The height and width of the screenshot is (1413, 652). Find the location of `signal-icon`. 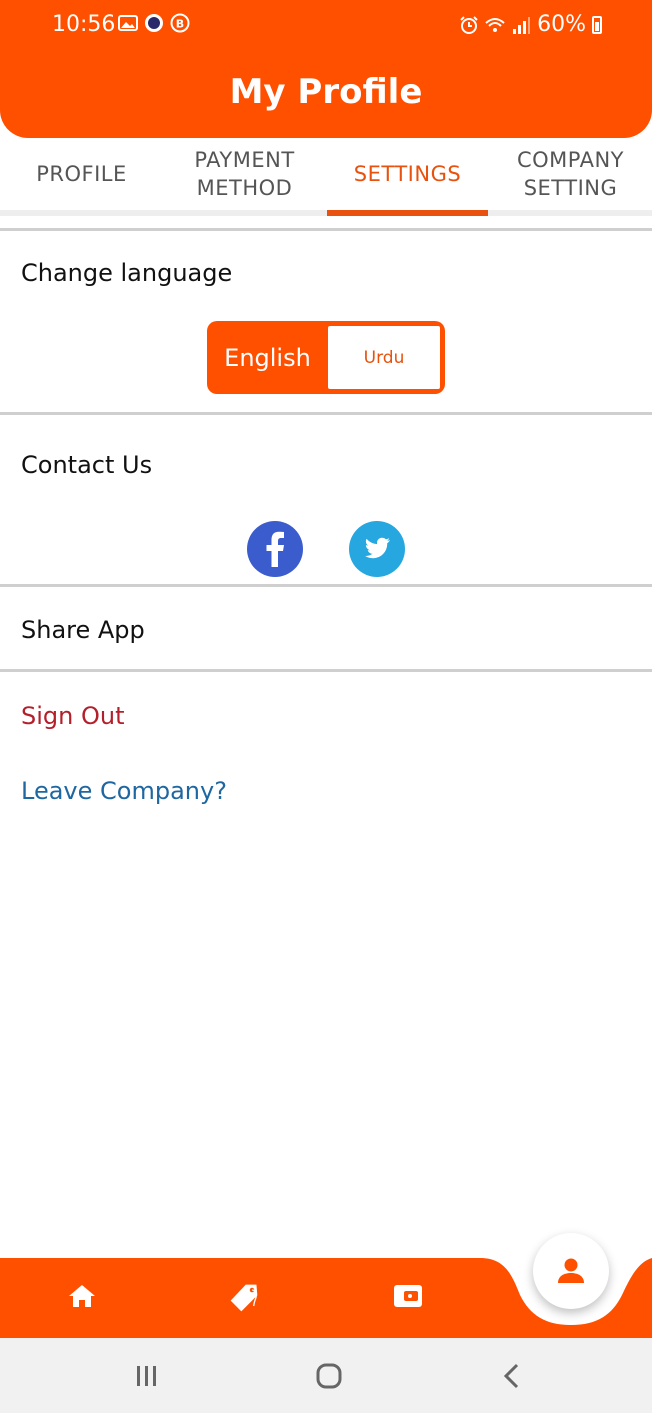

signal-icon is located at coordinates (522, 25).